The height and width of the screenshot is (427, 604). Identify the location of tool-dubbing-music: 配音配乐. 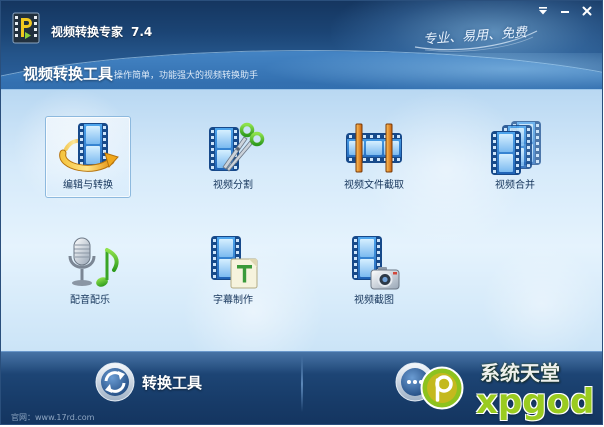
(90, 272).